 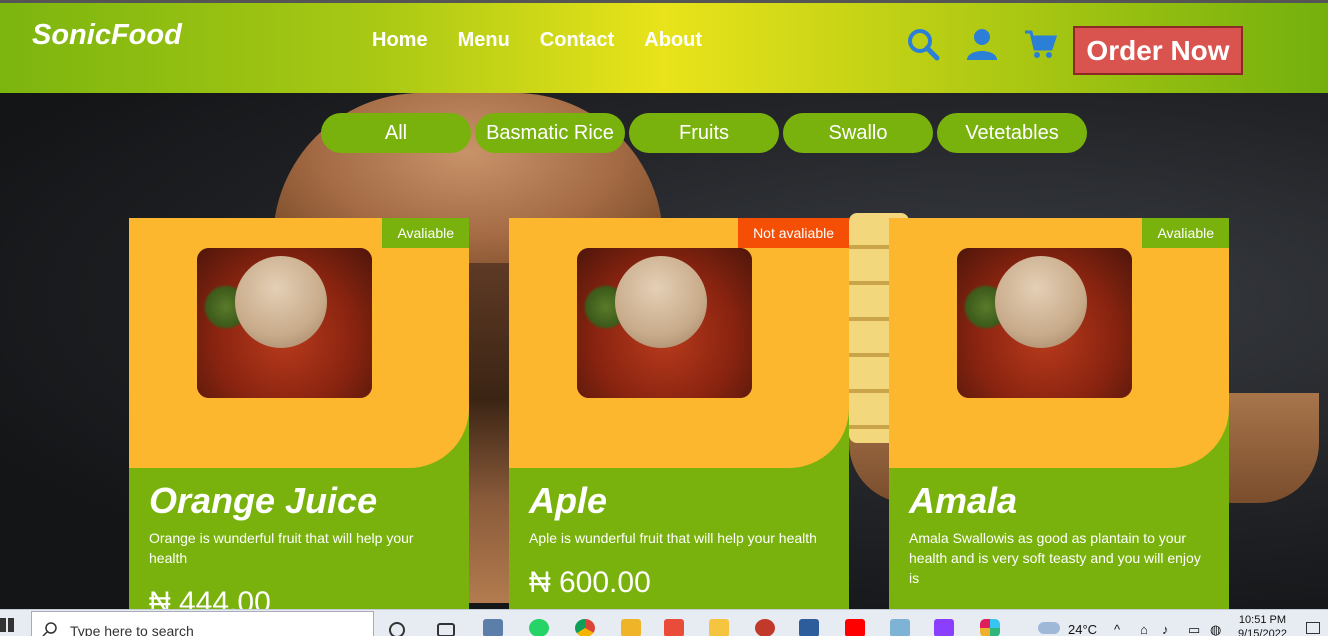 I want to click on filter-basmatic-rice: Basmatic Rice, so click(x=550, y=133).